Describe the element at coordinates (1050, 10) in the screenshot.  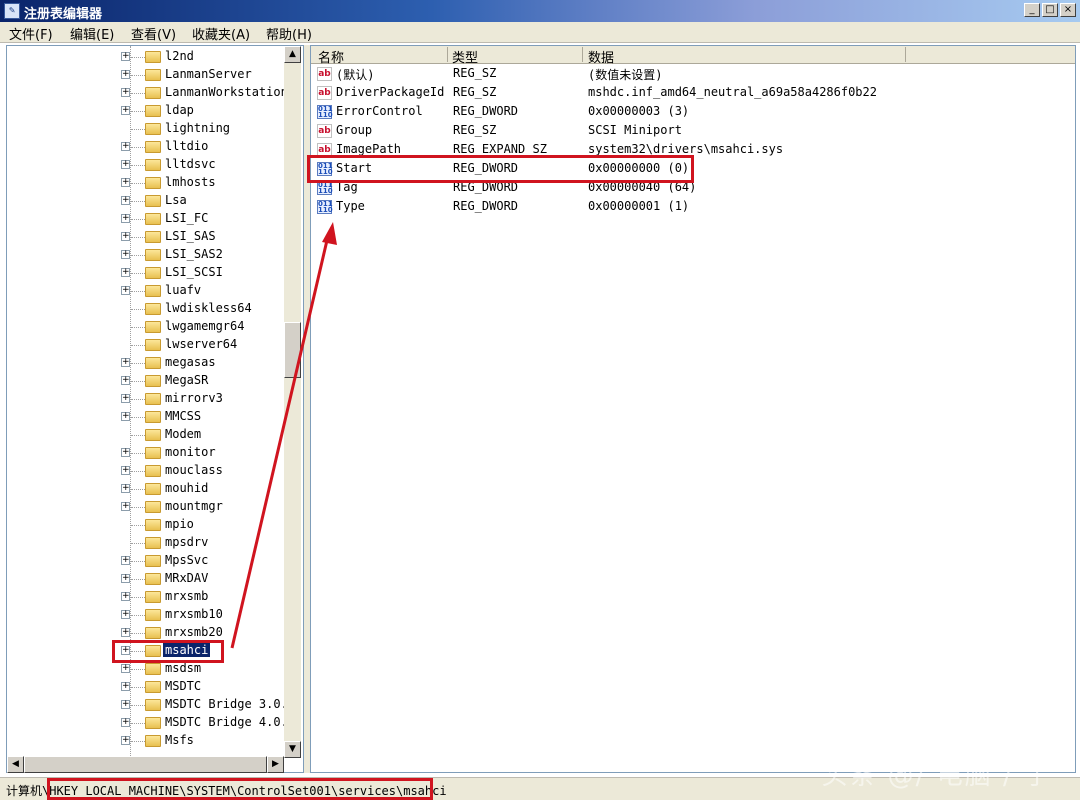
I see `maximize-button: □` at that location.